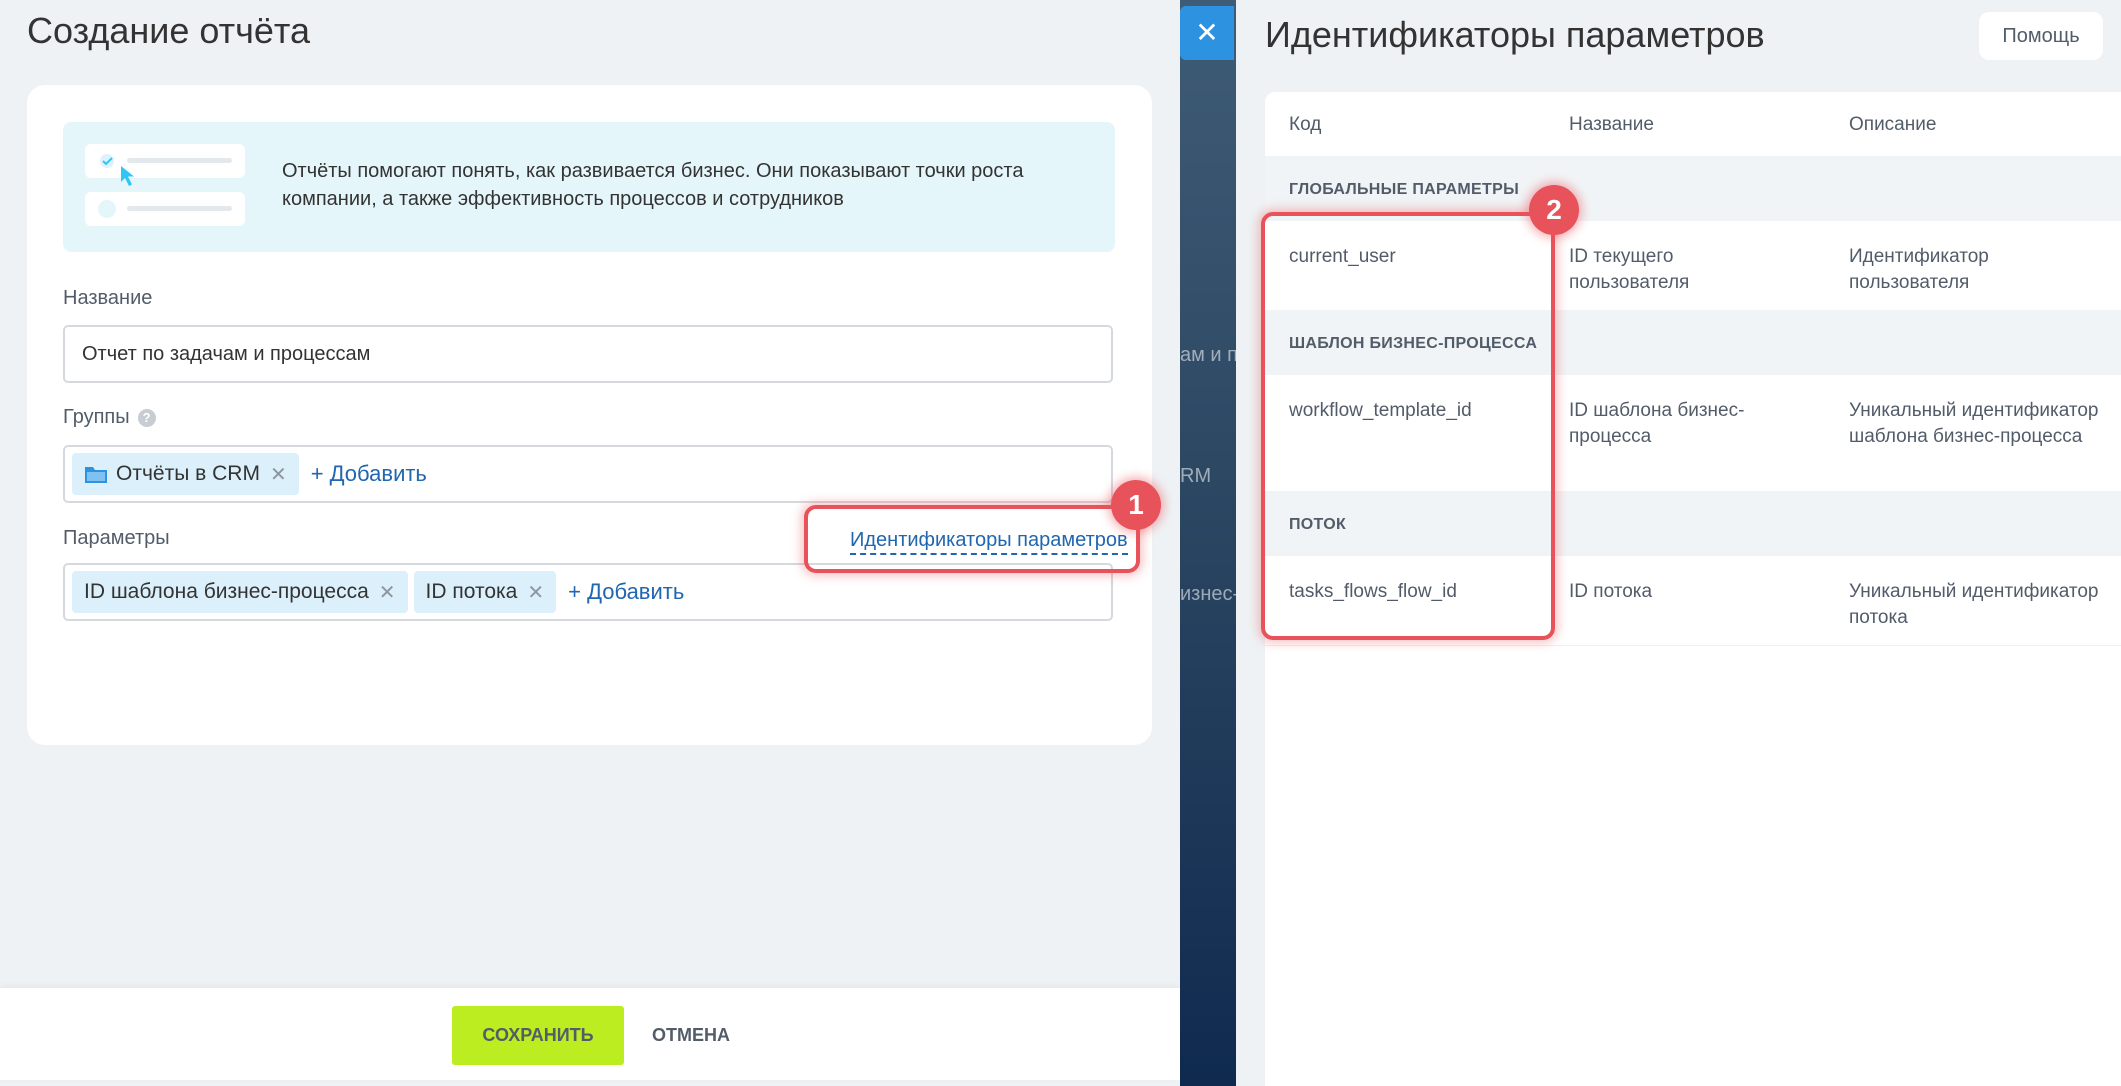 The width and height of the screenshot is (2121, 1086). What do you see at coordinates (1611, 124) in the screenshot?
I see `column-header-name: Название` at bounding box center [1611, 124].